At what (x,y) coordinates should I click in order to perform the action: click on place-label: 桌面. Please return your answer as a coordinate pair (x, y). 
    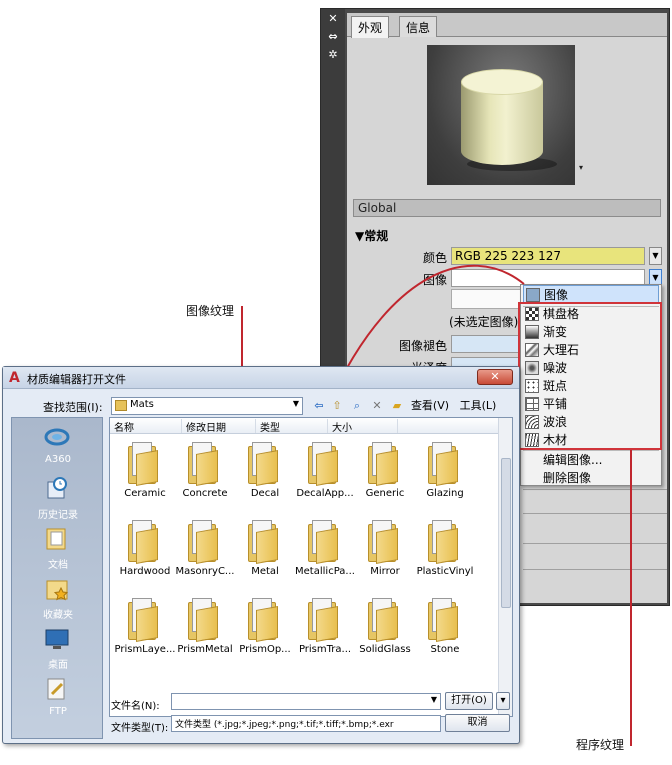
    Looking at the image, I should click on (58, 665).